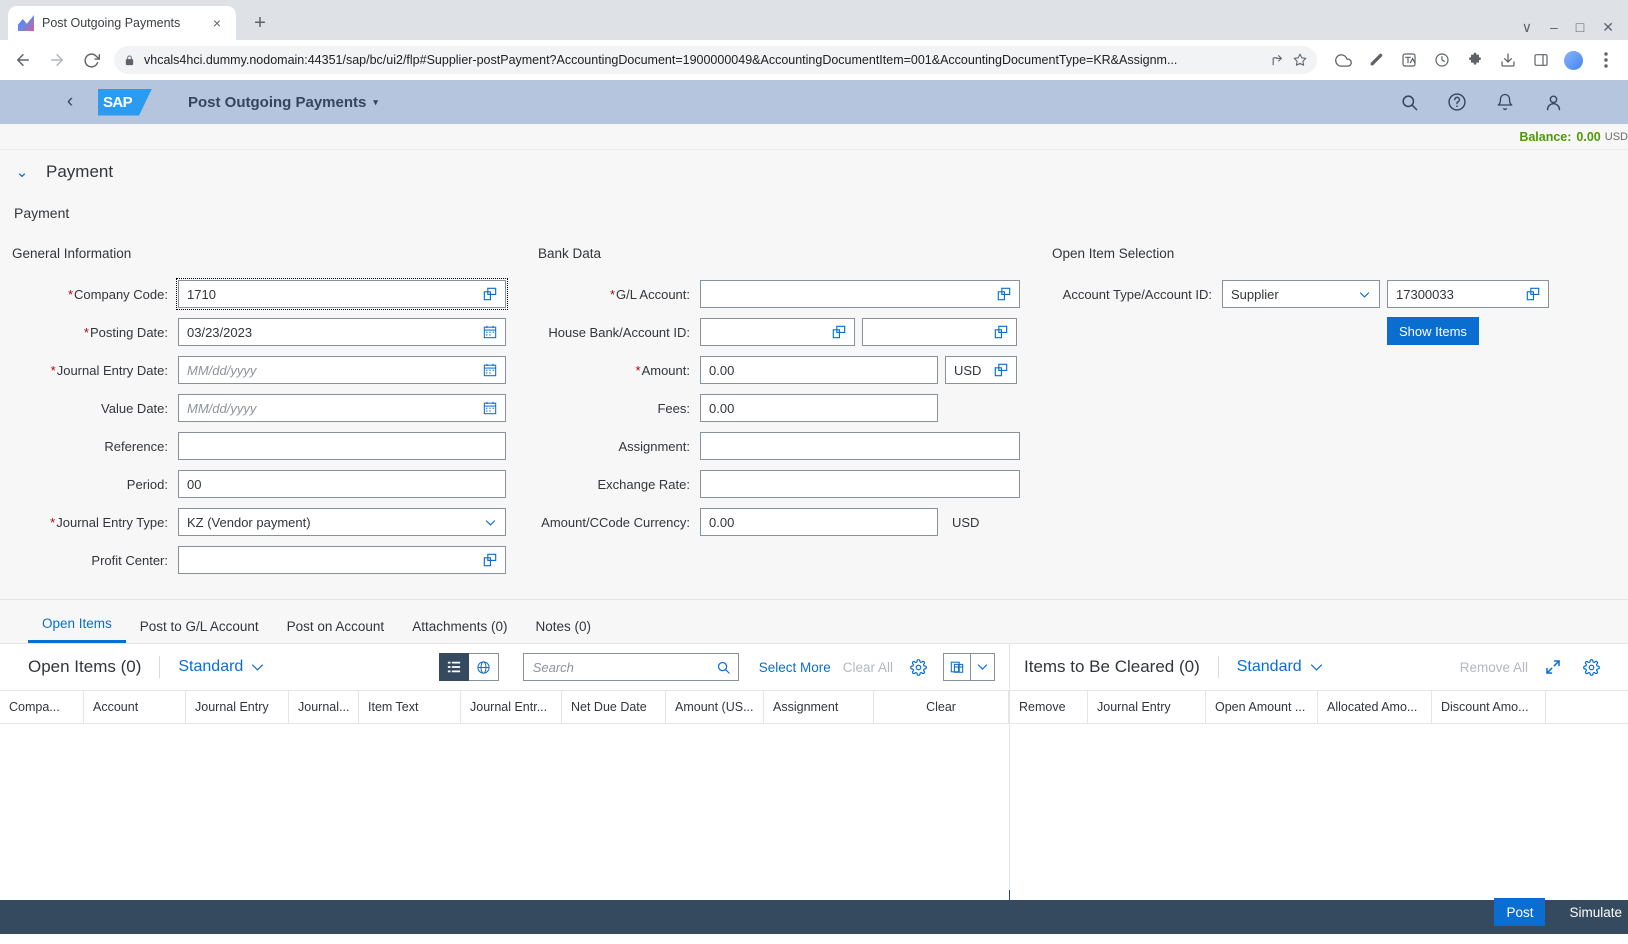 Image resolution: width=1628 pixels, height=944 pixels. I want to click on sidebar-icon, so click(1541, 60).